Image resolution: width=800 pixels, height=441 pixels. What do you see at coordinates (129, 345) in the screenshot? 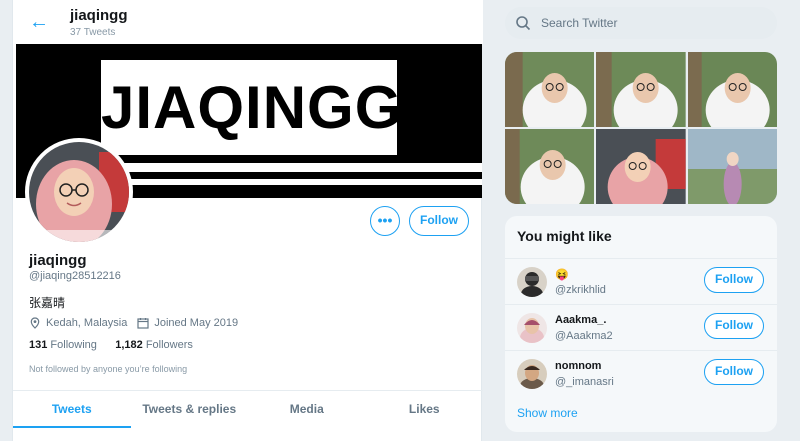
I see `followers-count: 1,182` at bounding box center [129, 345].